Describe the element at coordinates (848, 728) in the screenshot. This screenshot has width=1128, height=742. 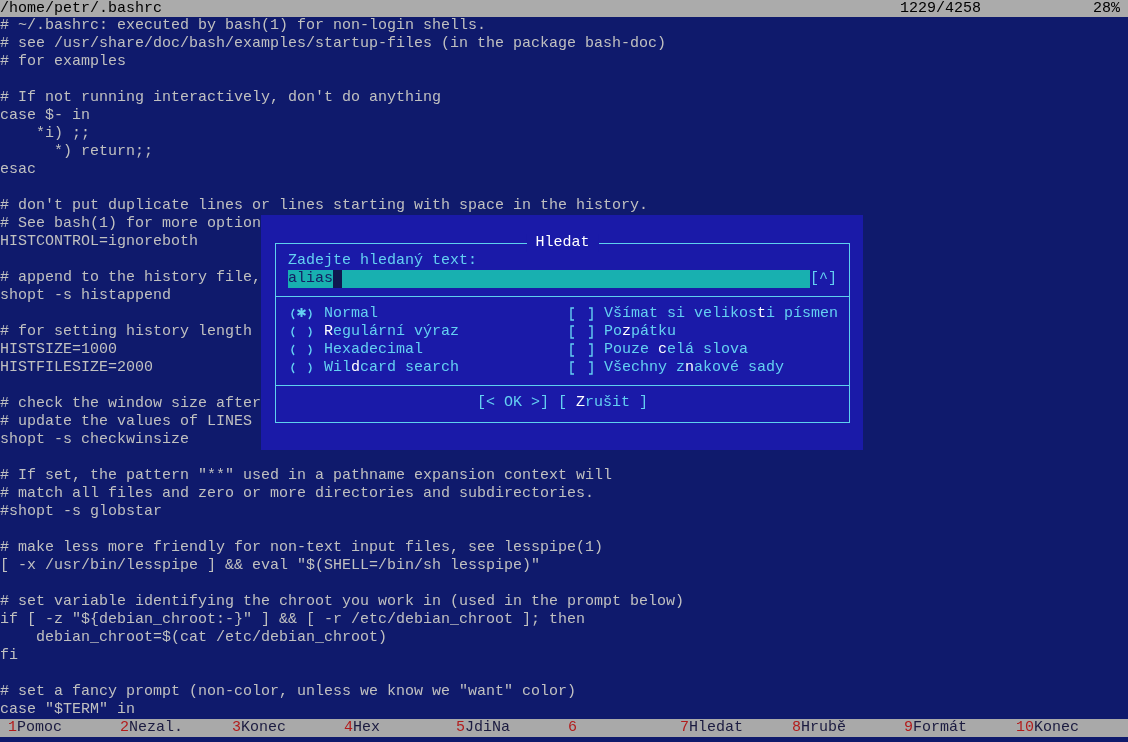
I see `function-key: 8Hrubě` at that location.